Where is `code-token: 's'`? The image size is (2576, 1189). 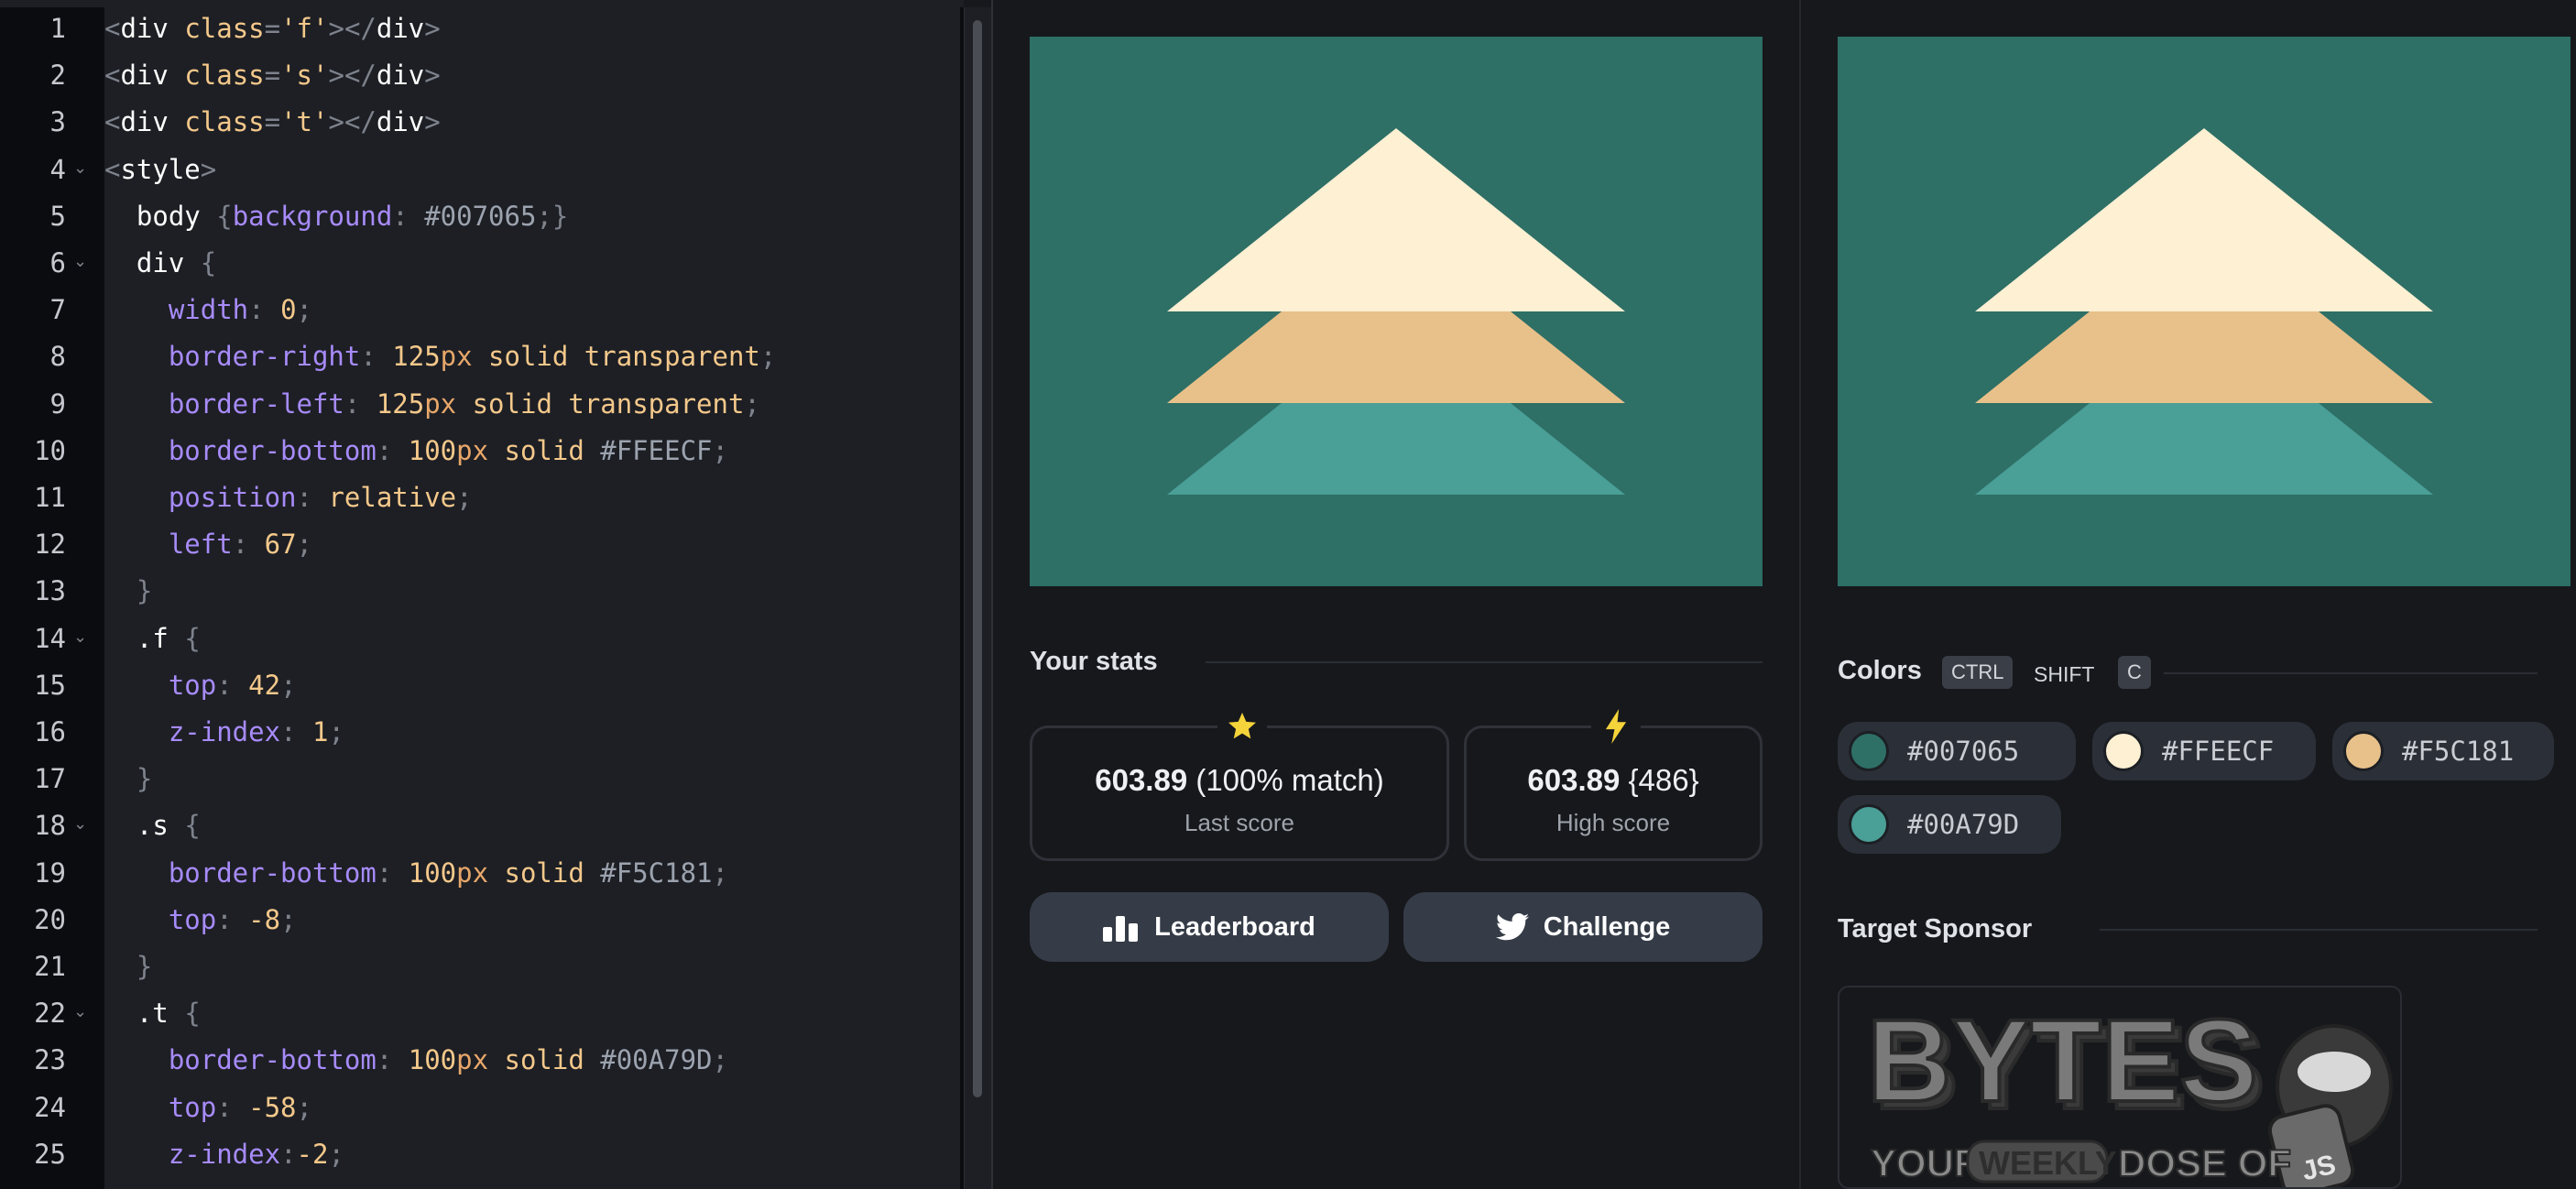
code-token: 's' is located at coordinates (305, 76).